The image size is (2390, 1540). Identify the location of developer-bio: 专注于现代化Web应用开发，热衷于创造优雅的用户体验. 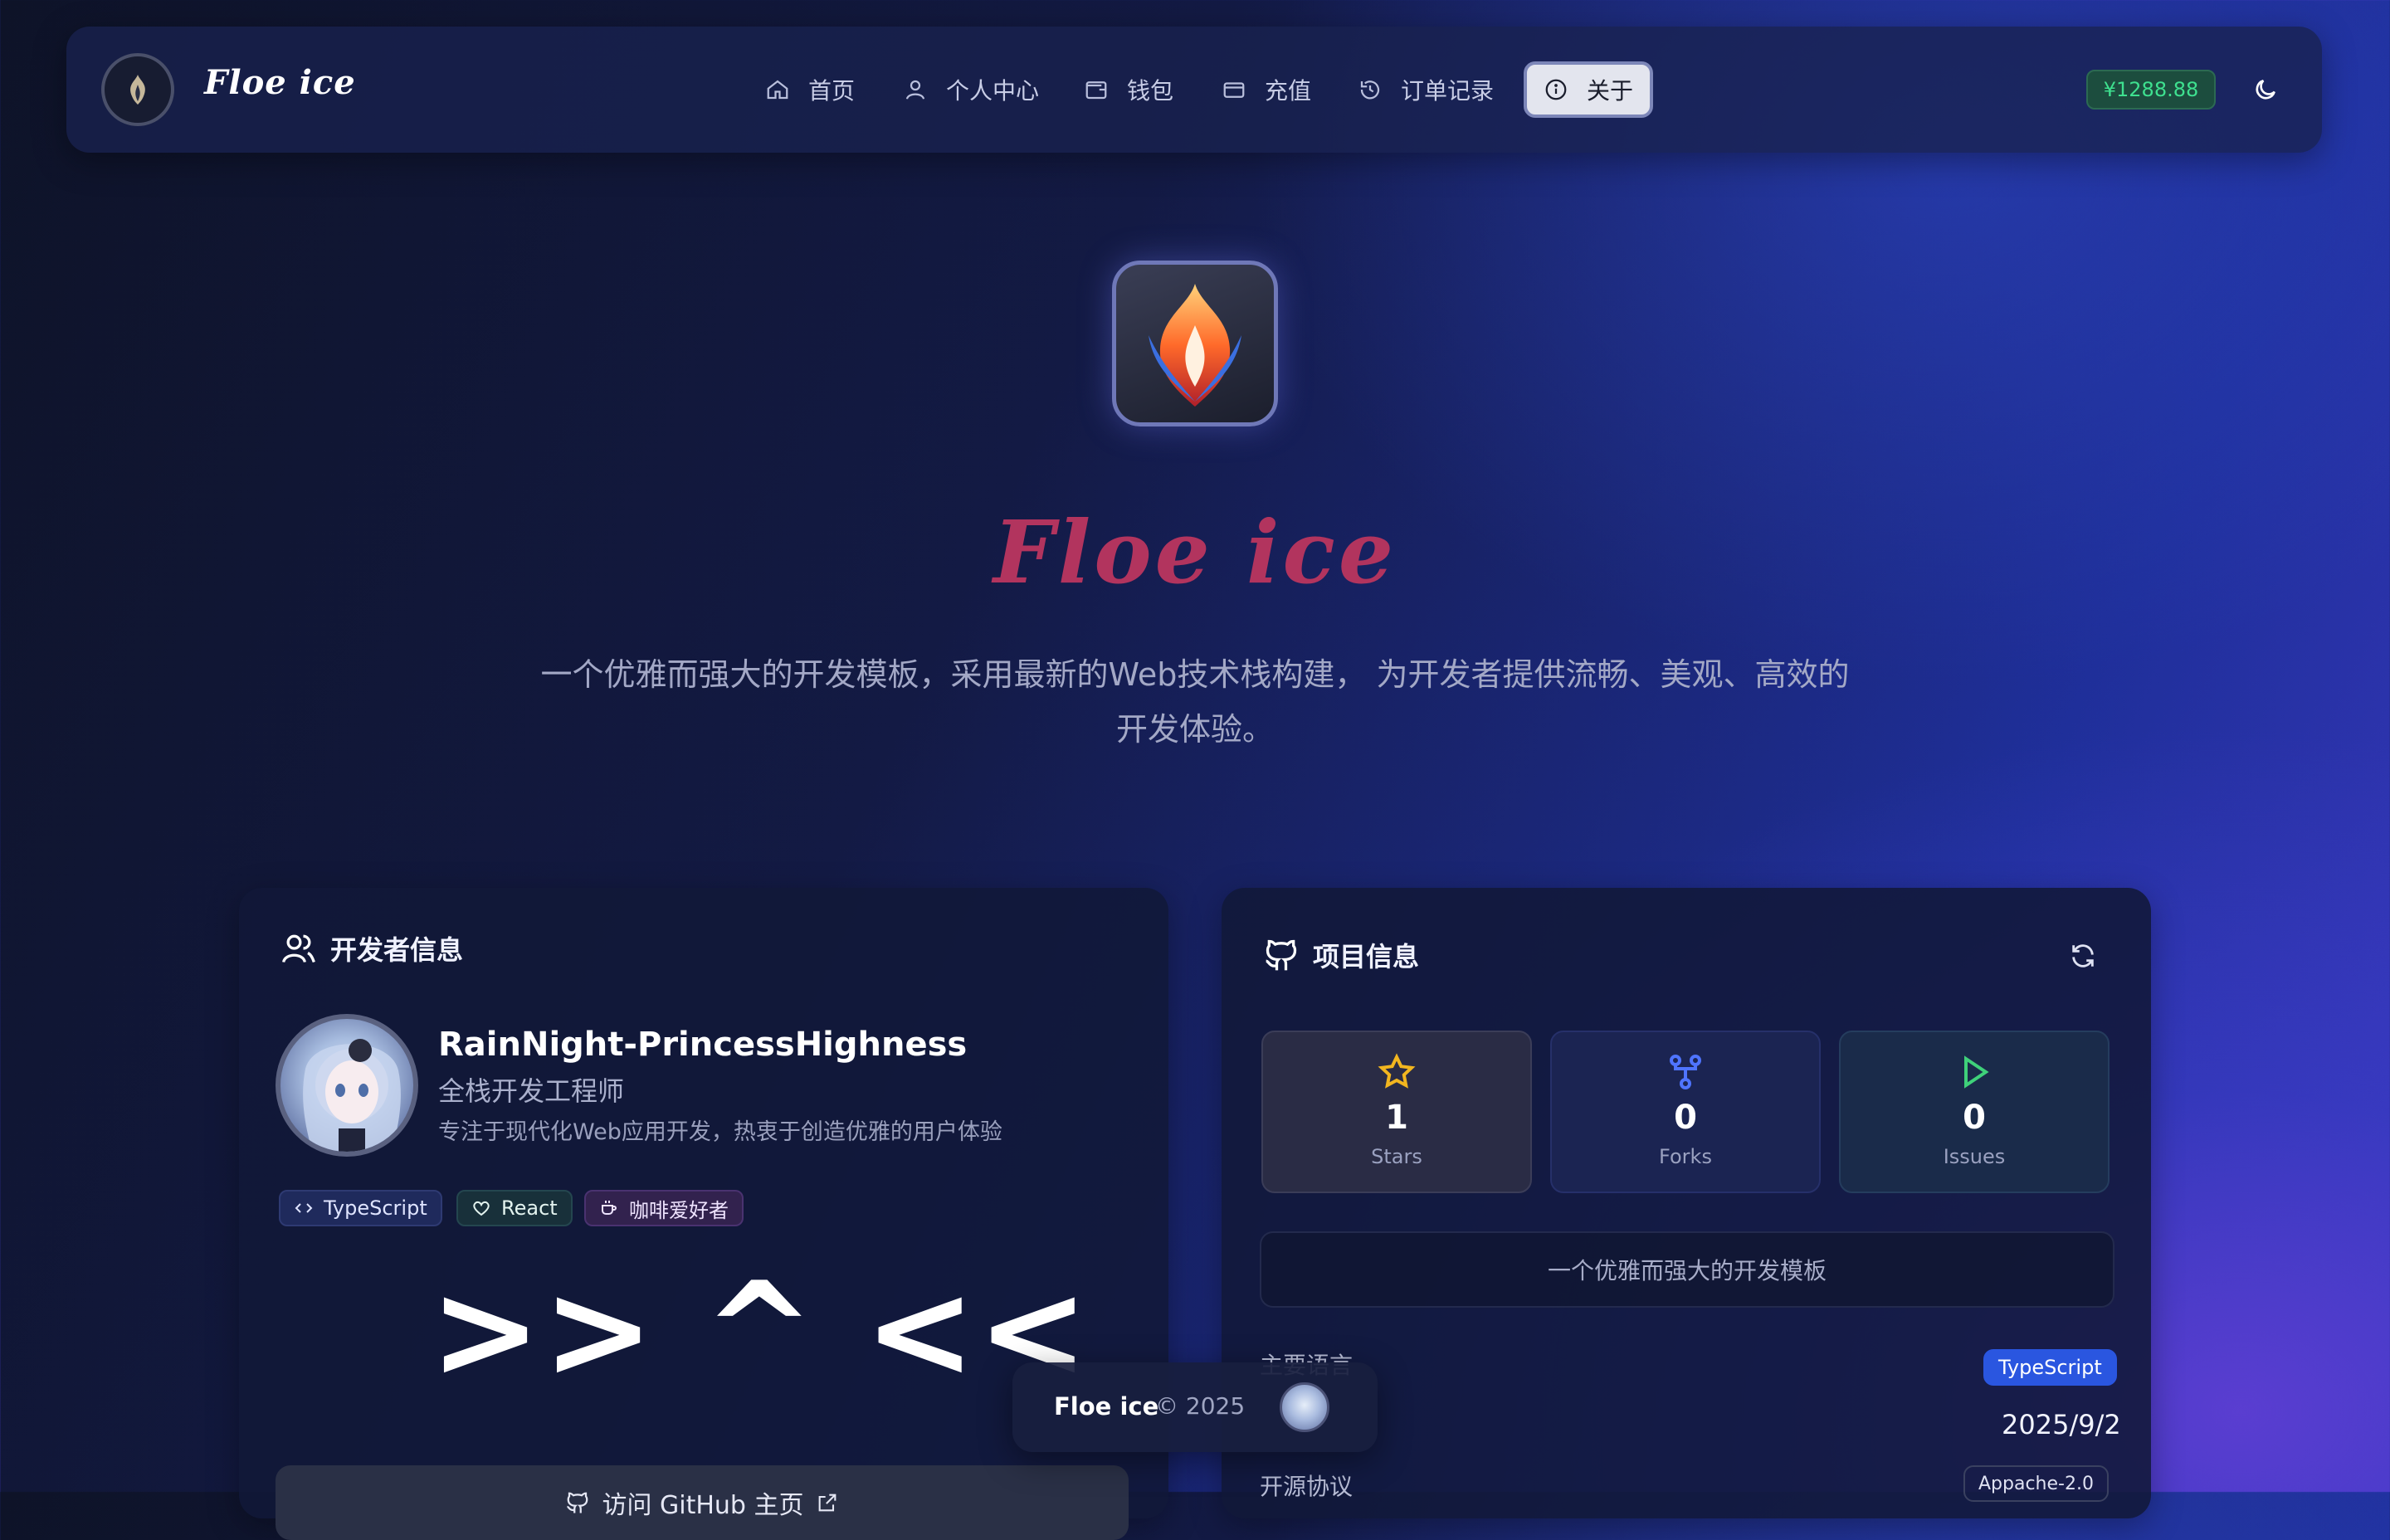
(720, 1132).